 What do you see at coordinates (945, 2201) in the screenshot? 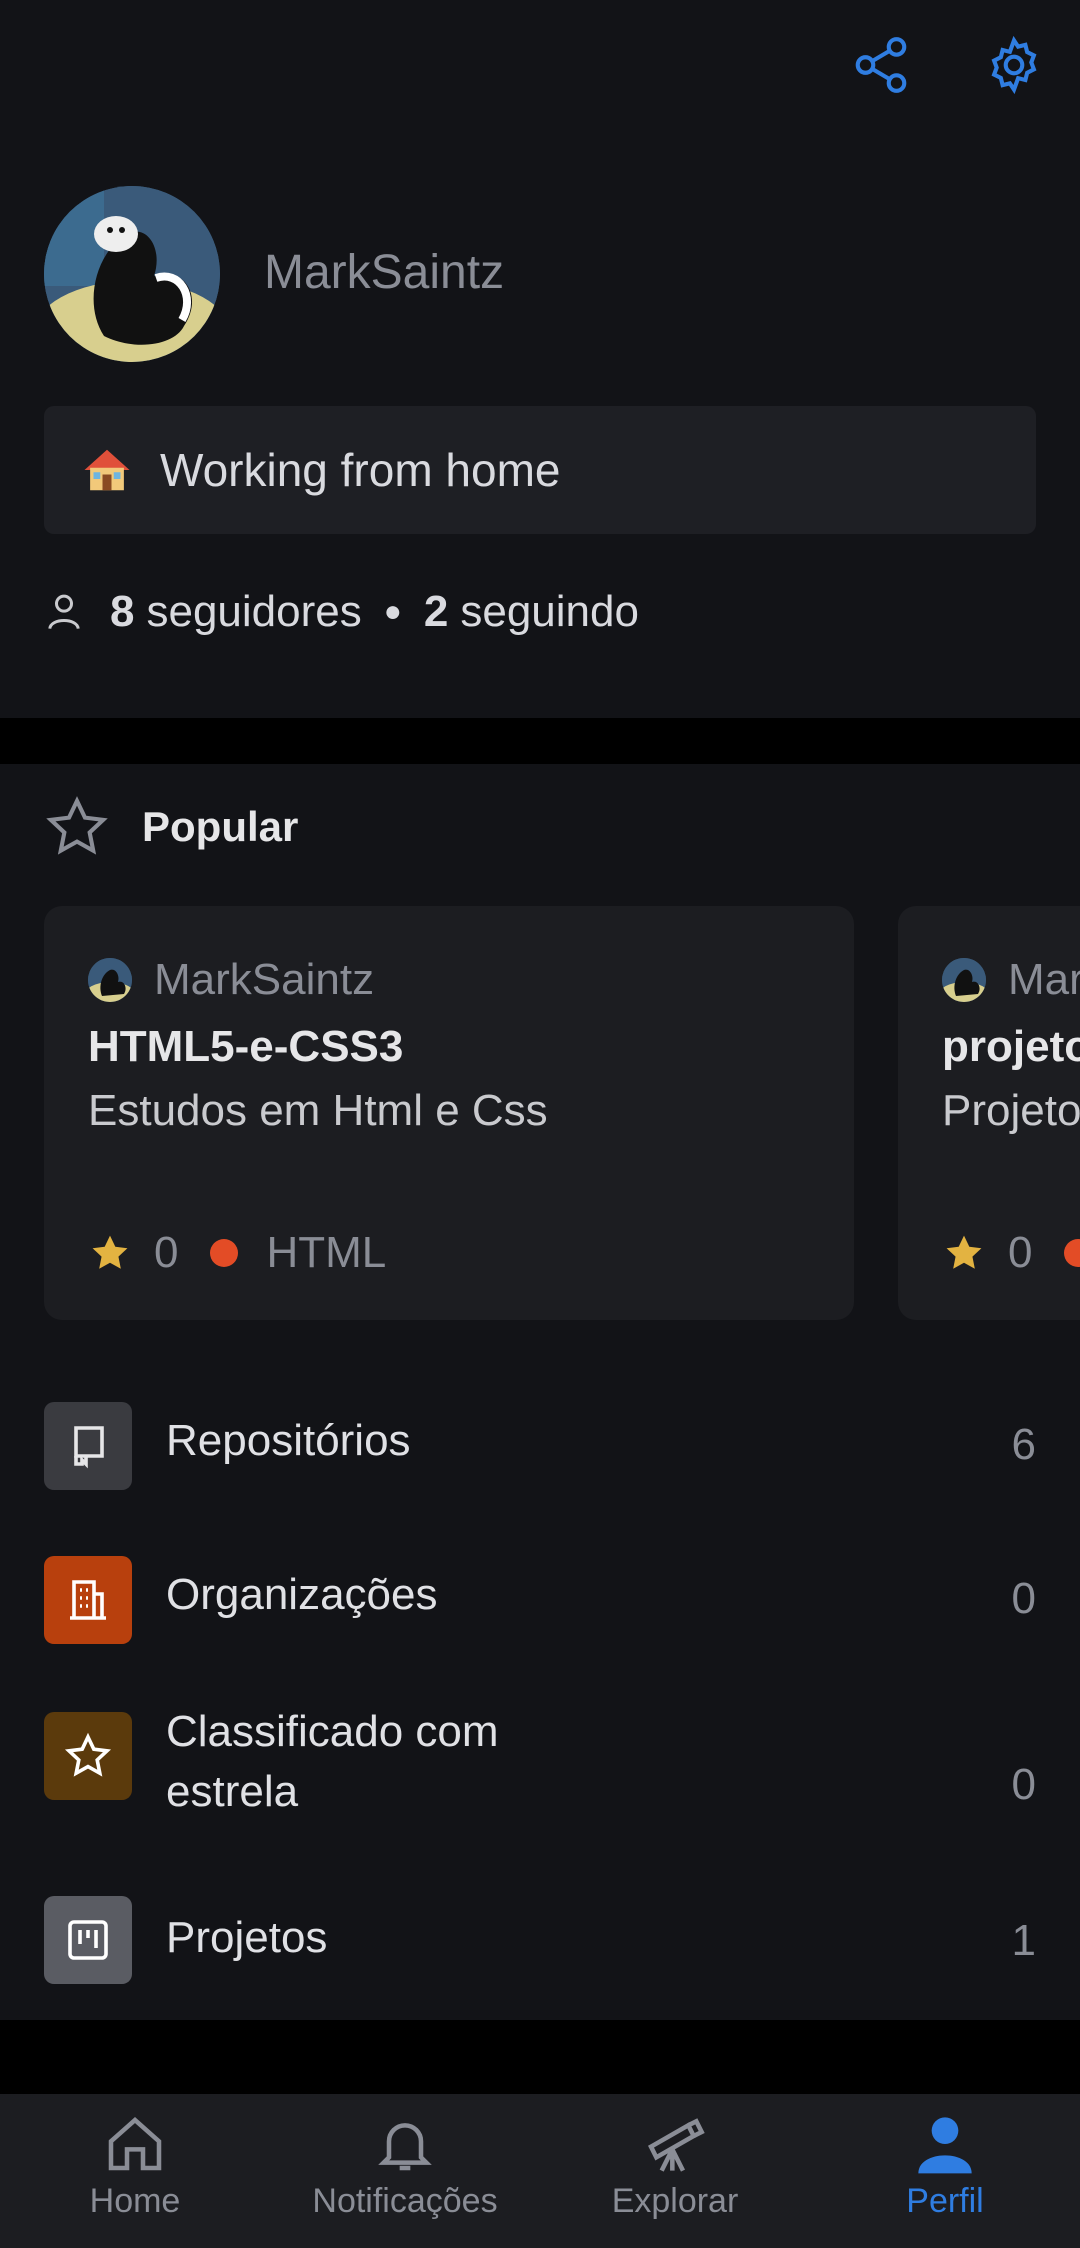
I see `nav-label: Perfil` at bounding box center [945, 2201].